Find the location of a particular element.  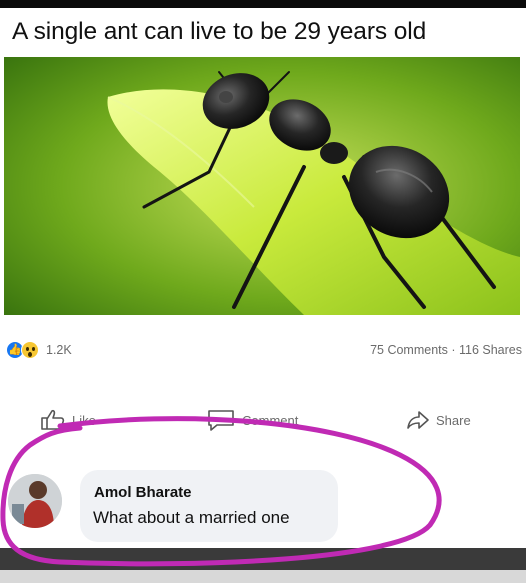

bottom-bar is located at coordinates (263, 559).